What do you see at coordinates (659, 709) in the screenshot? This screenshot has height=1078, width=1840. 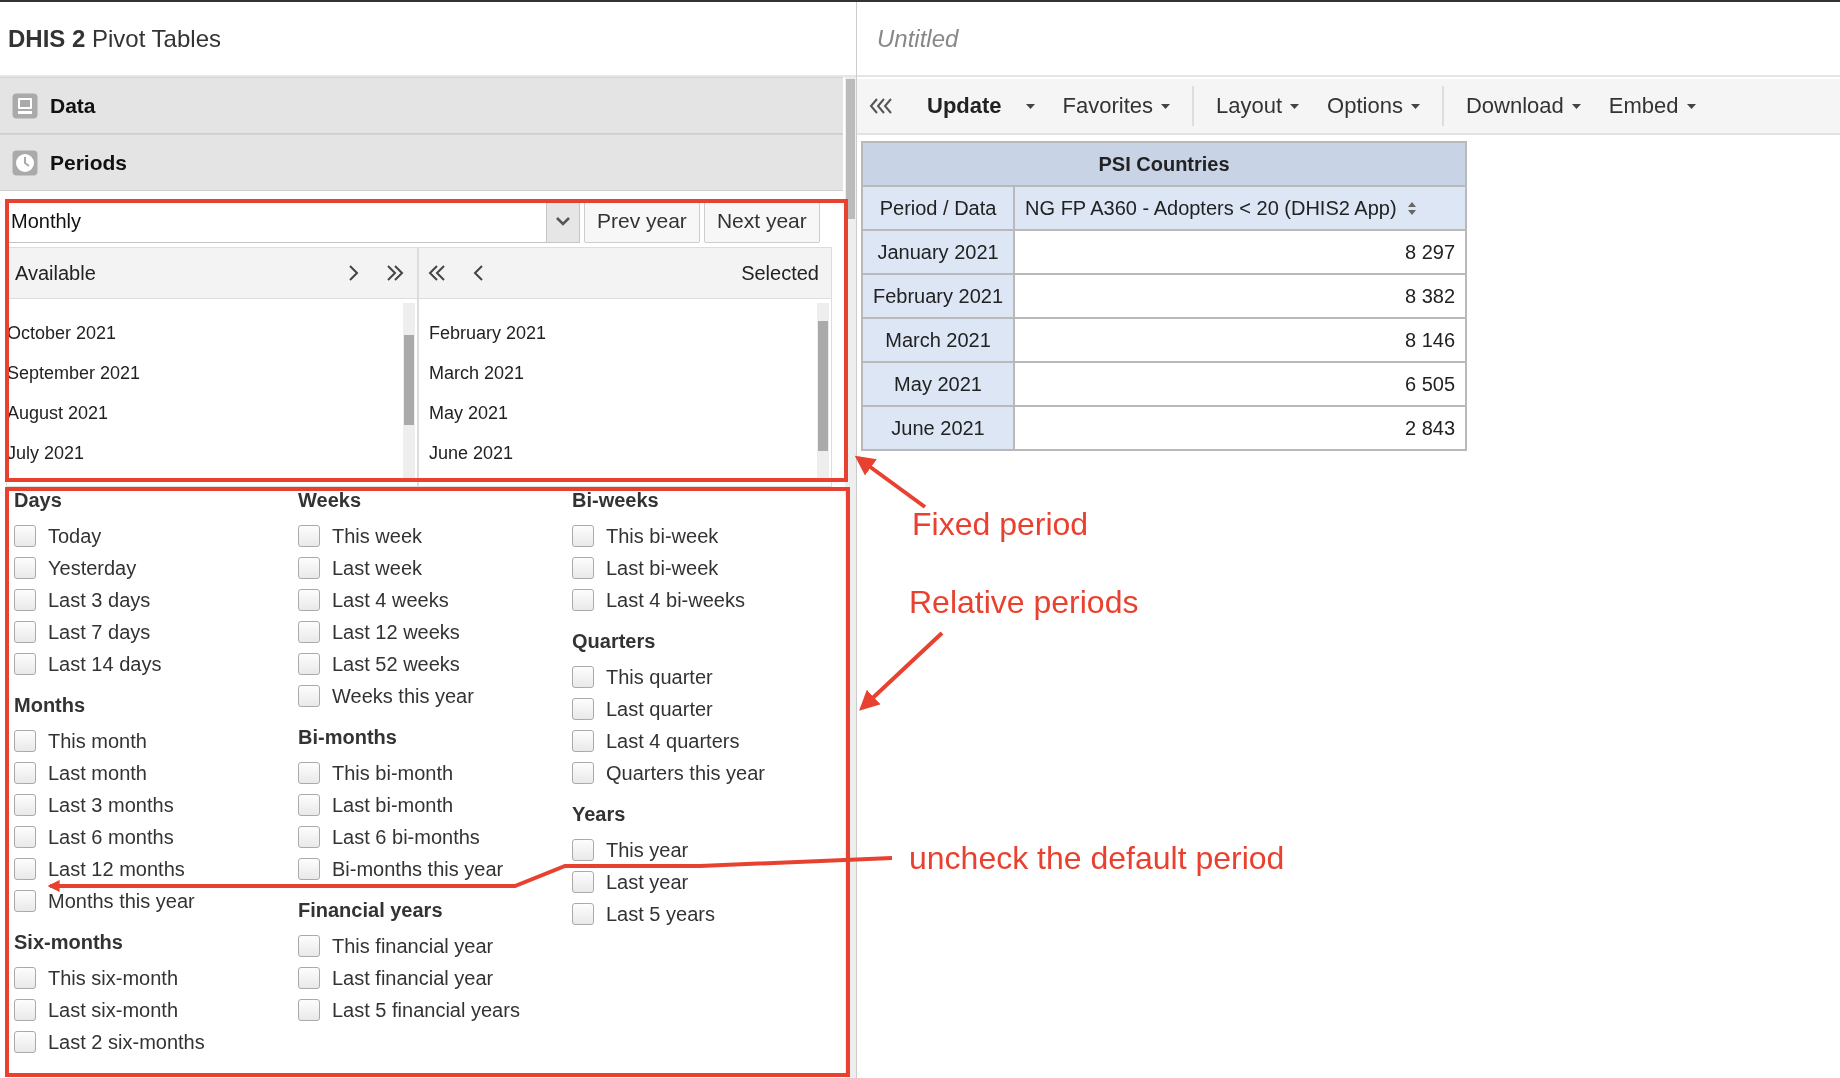 I see `checkbox-label: Last quarter` at bounding box center [659, 709].